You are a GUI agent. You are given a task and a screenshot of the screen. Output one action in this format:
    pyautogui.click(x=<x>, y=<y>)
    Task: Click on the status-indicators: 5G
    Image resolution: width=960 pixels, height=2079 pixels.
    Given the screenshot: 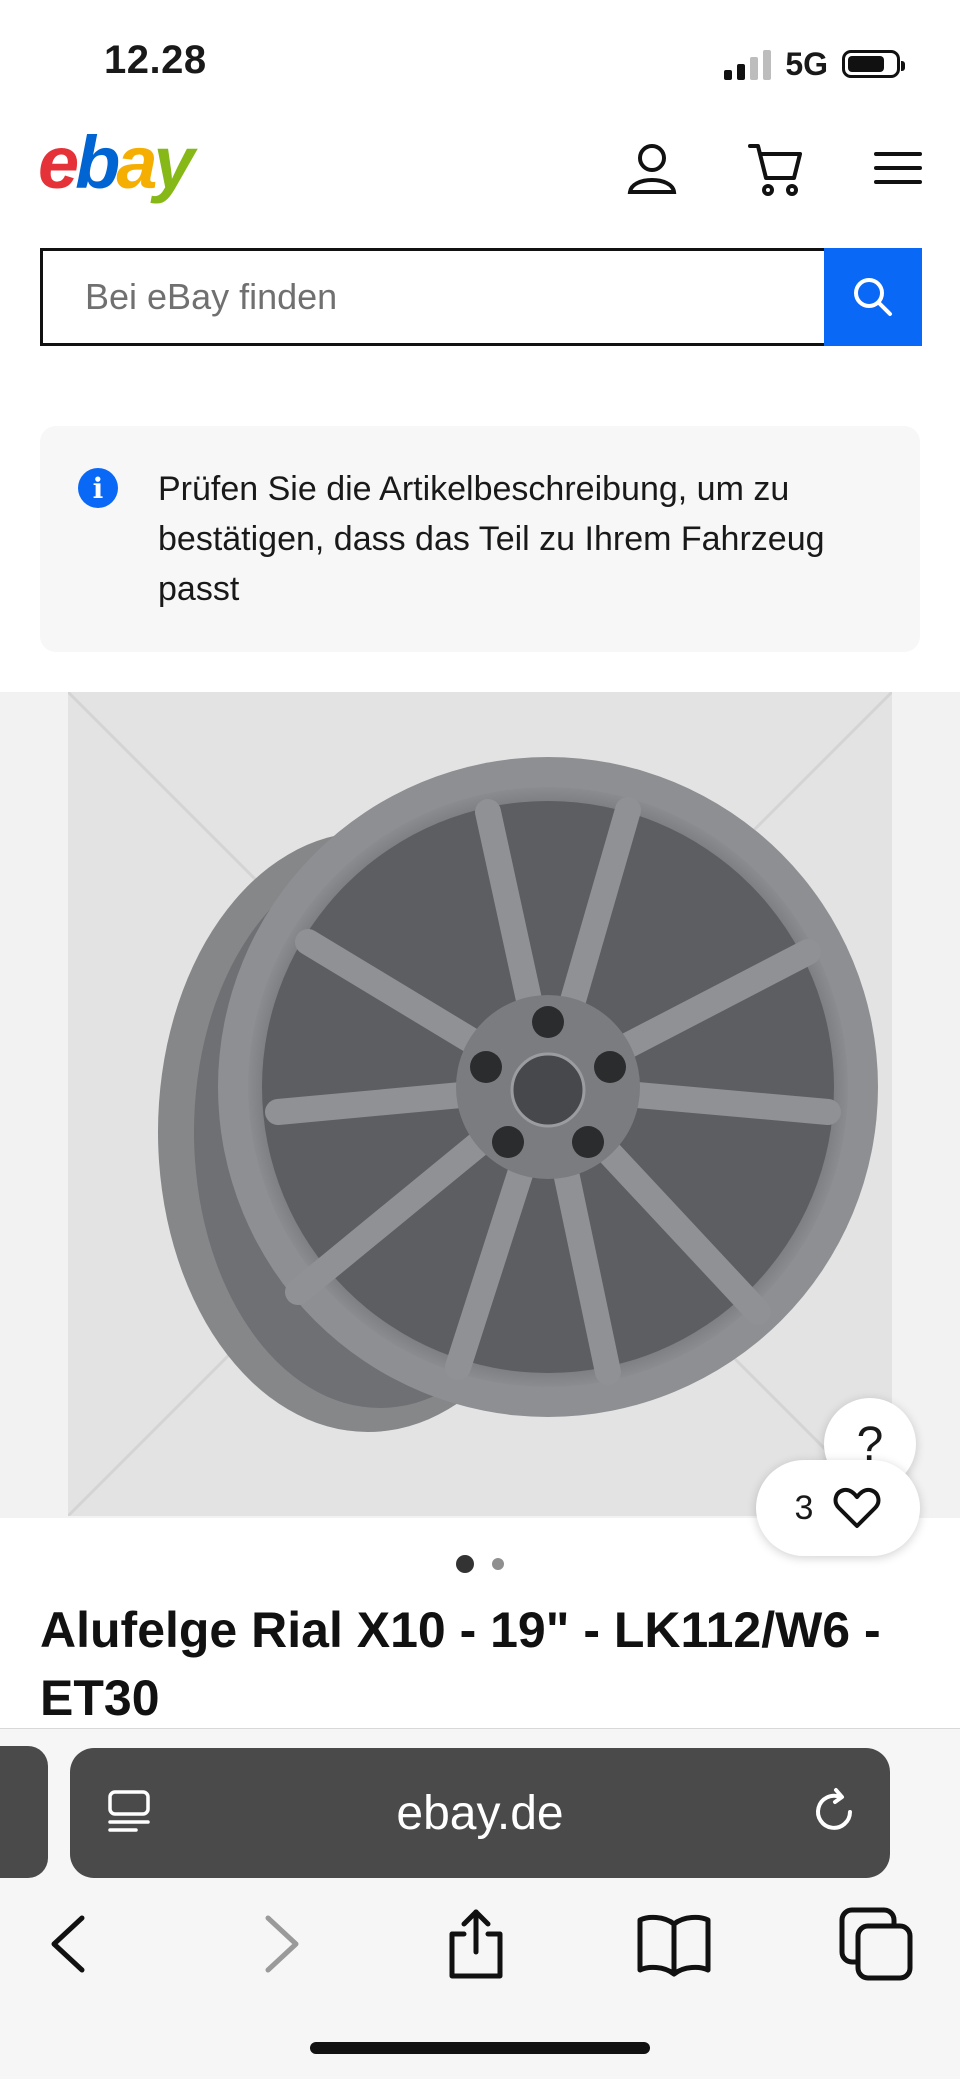 What is the action you would take?
    pyautogui.click(x=814, y=64)
    